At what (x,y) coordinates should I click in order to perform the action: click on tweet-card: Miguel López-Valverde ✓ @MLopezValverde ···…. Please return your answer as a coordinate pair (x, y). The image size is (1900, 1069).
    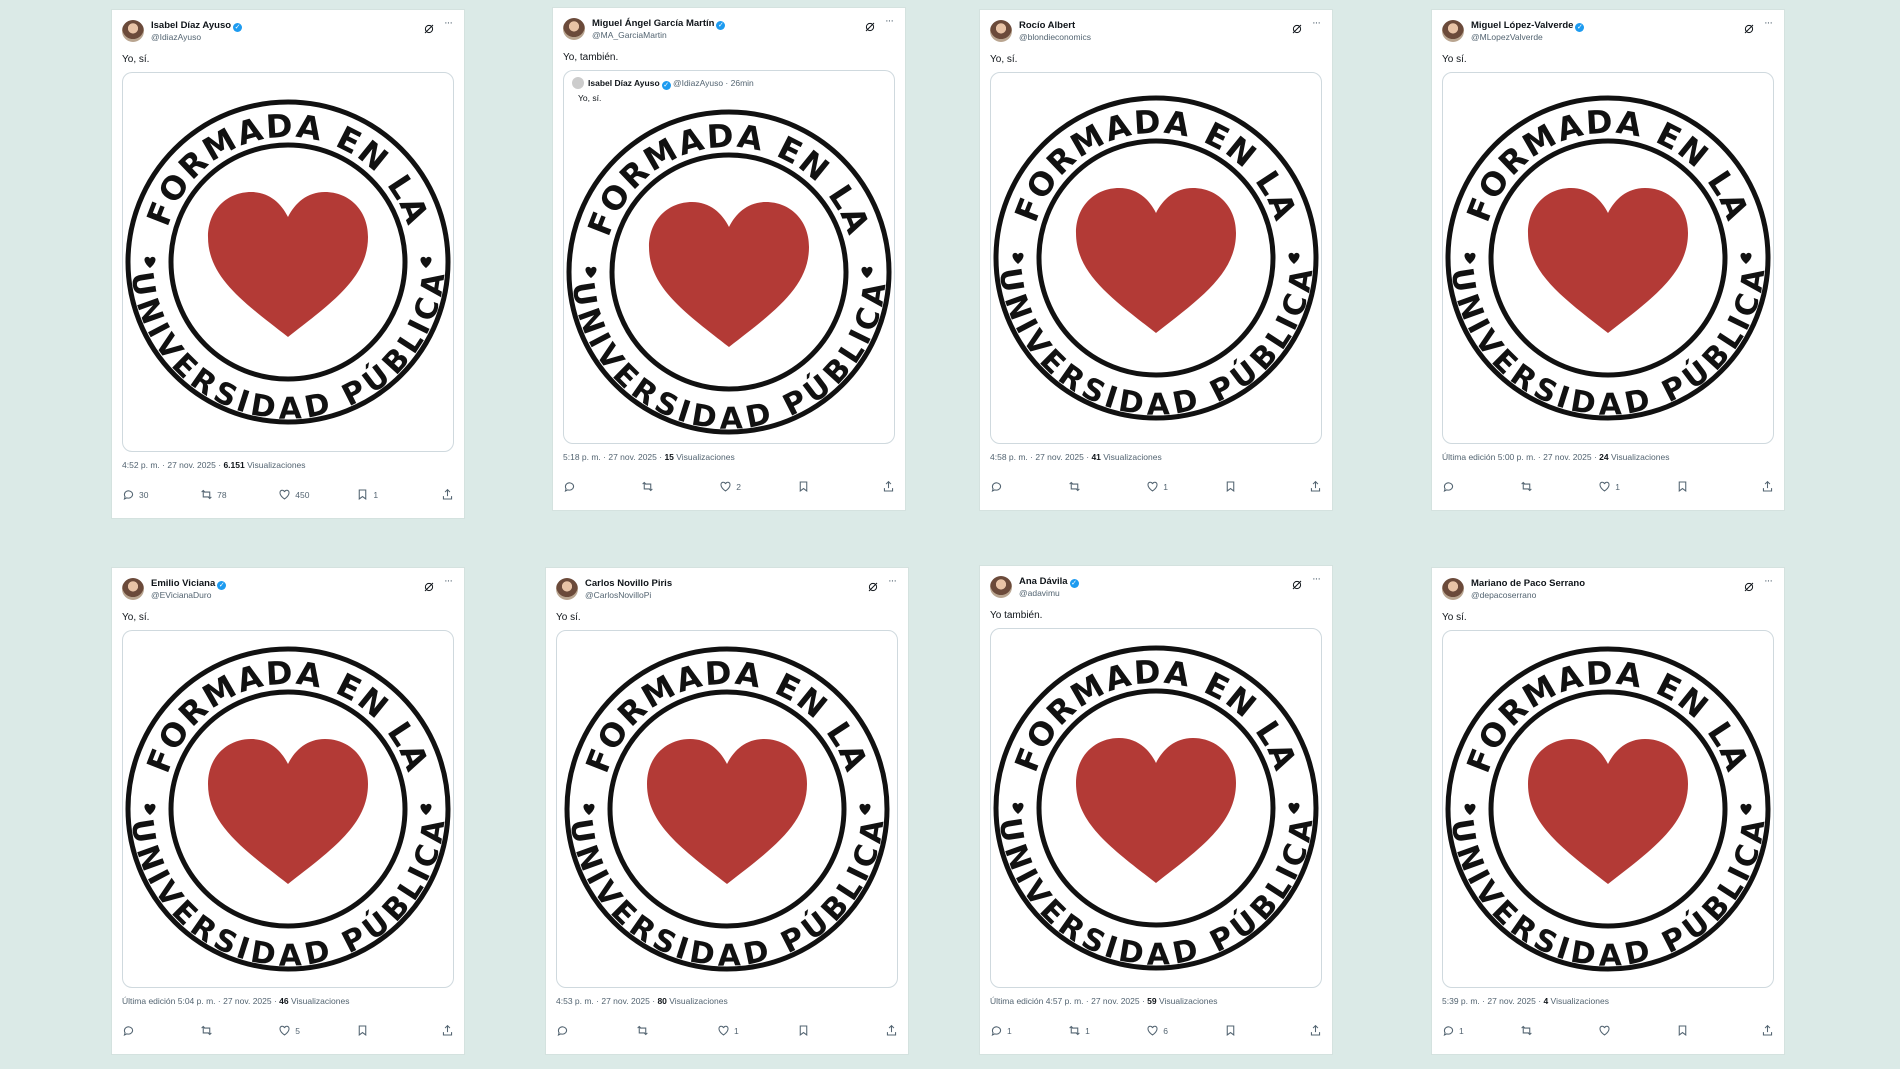
    Looking at the image, I should click on (1608, 260).